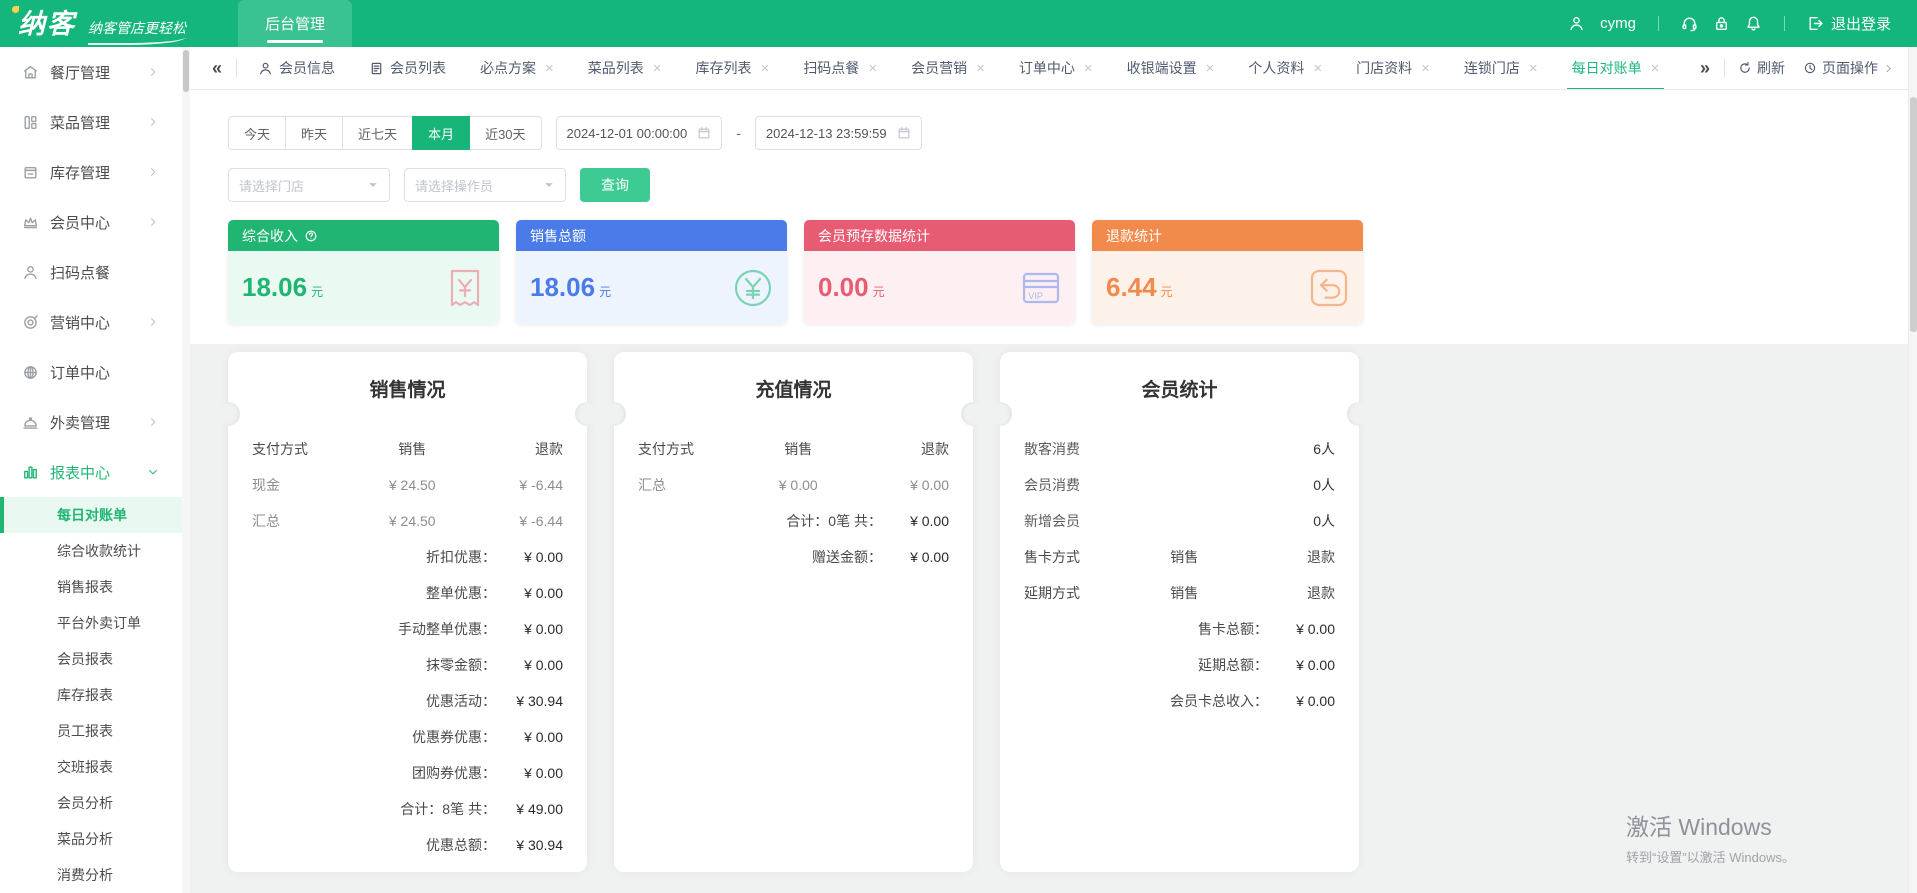 The height and width of the screenshot is (893, 1917). I want to click on sidebar-item-会员中心: 会员中心, so click(91, 222).